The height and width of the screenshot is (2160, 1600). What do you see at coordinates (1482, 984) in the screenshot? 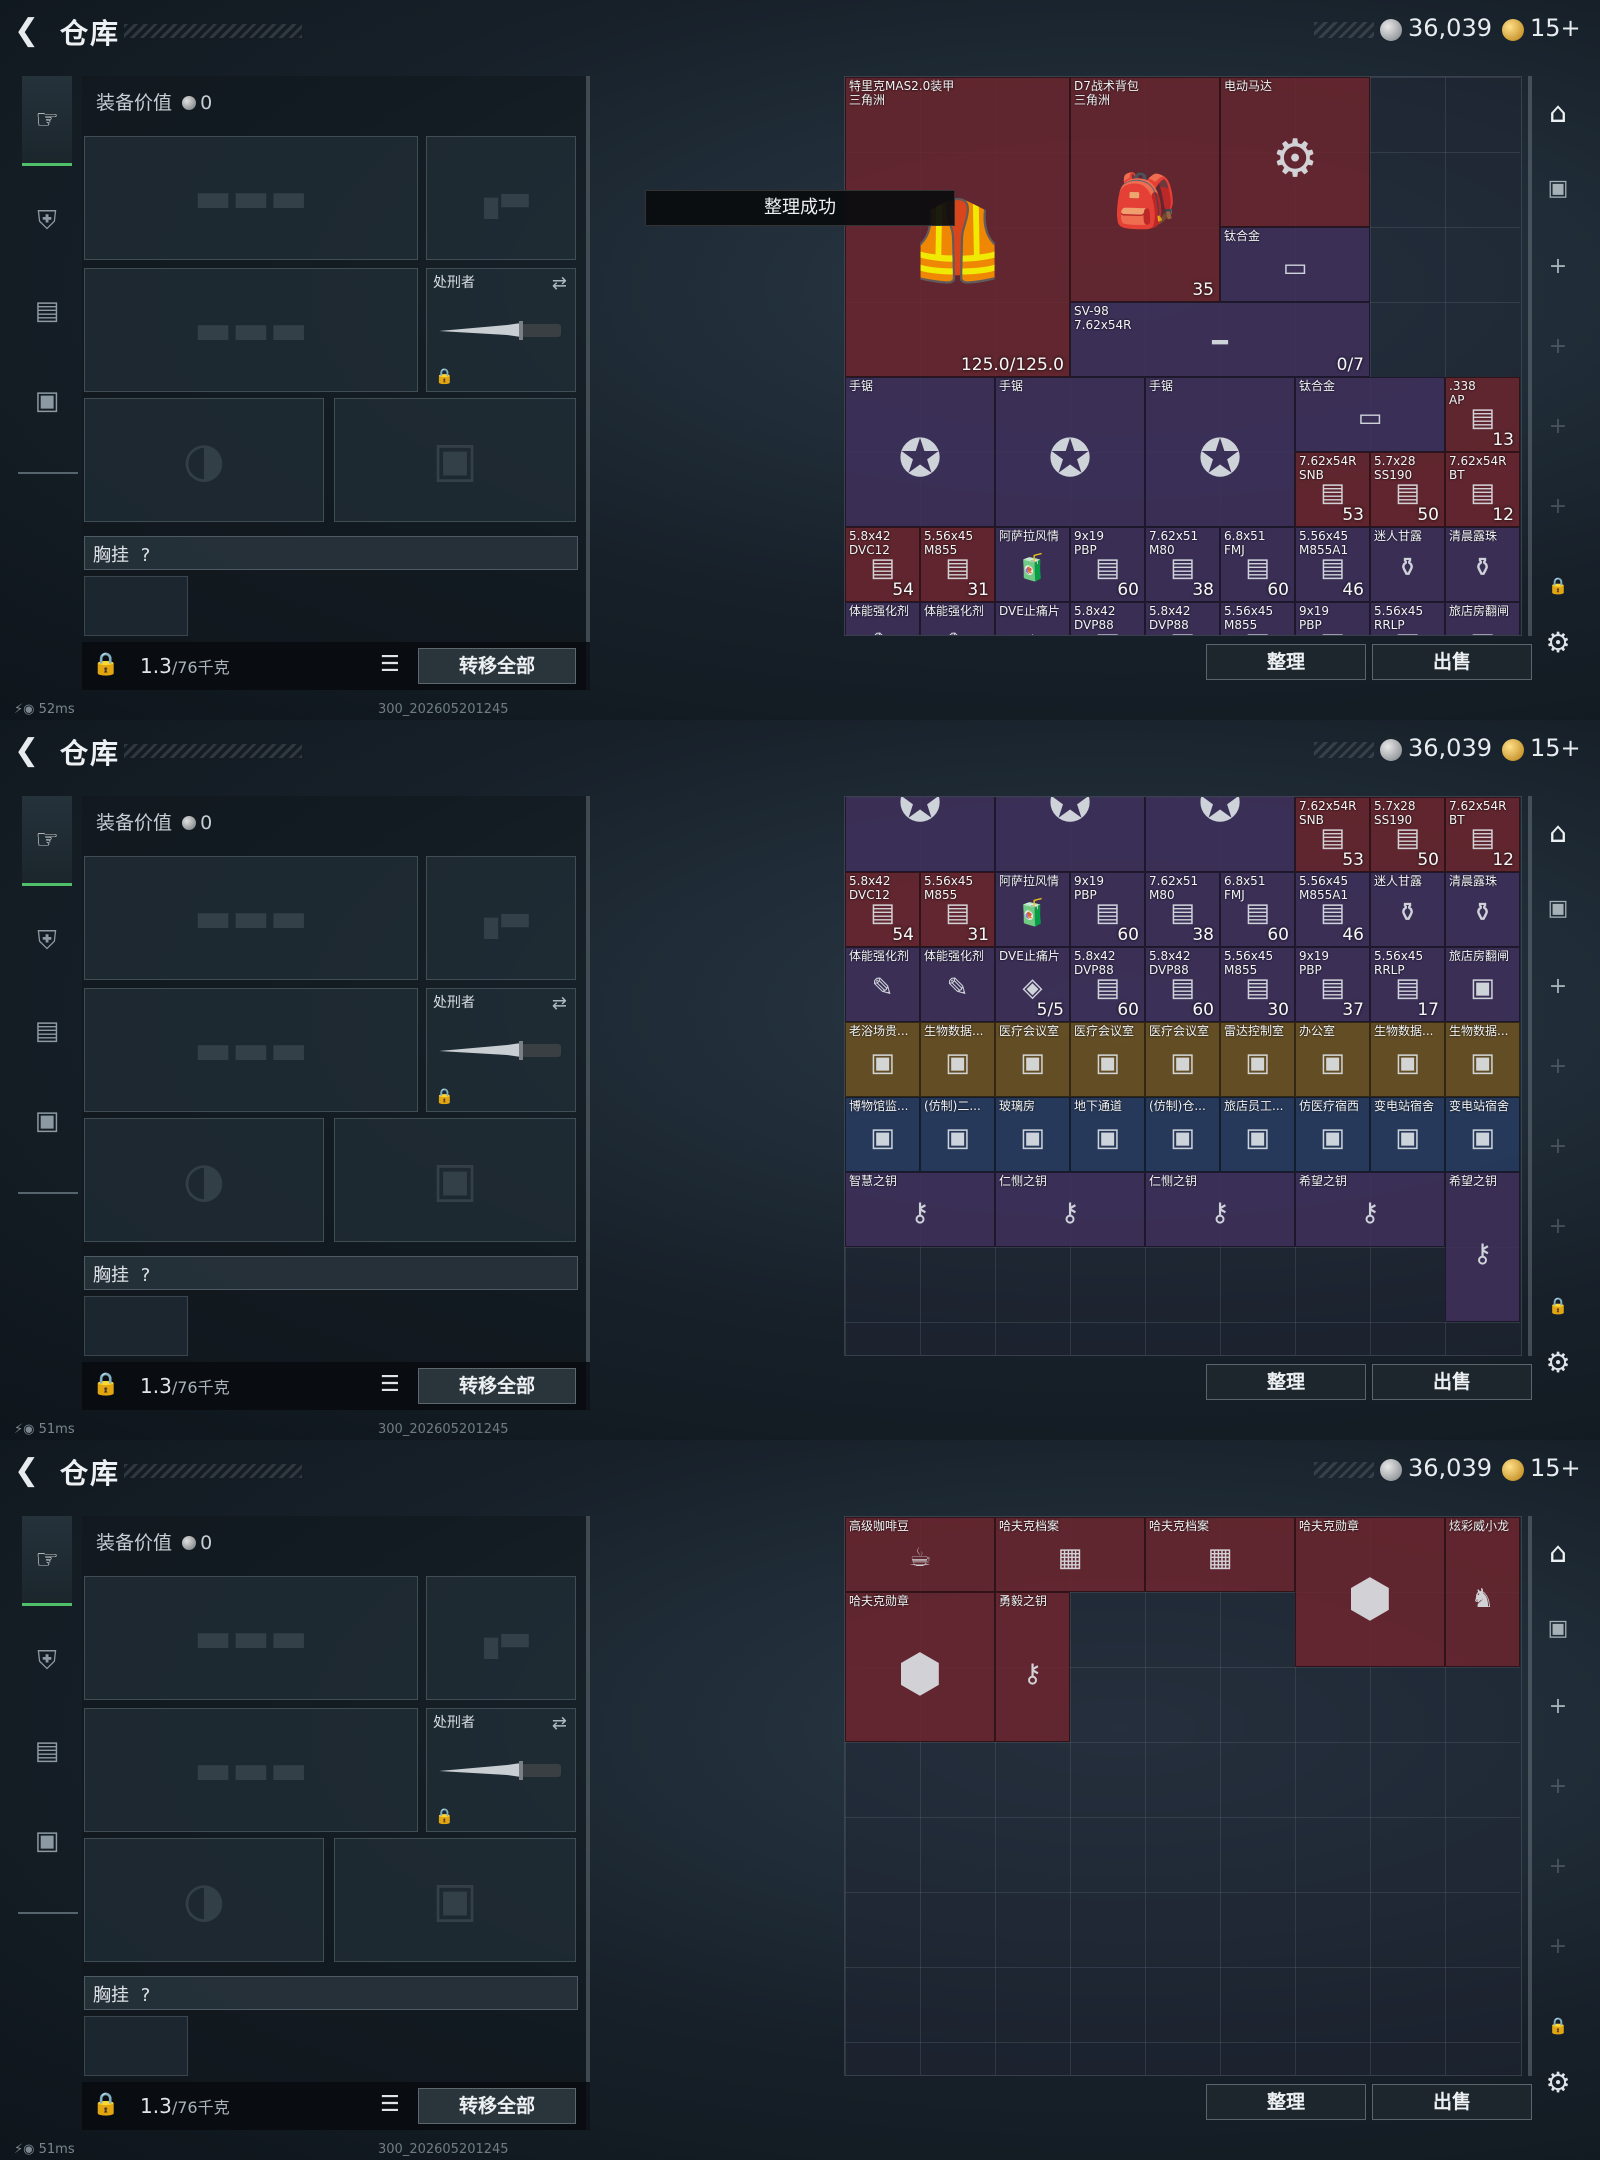
I see `inventory-item: ▣ 旅店房翻闸` at bounding box center [1482, 984].